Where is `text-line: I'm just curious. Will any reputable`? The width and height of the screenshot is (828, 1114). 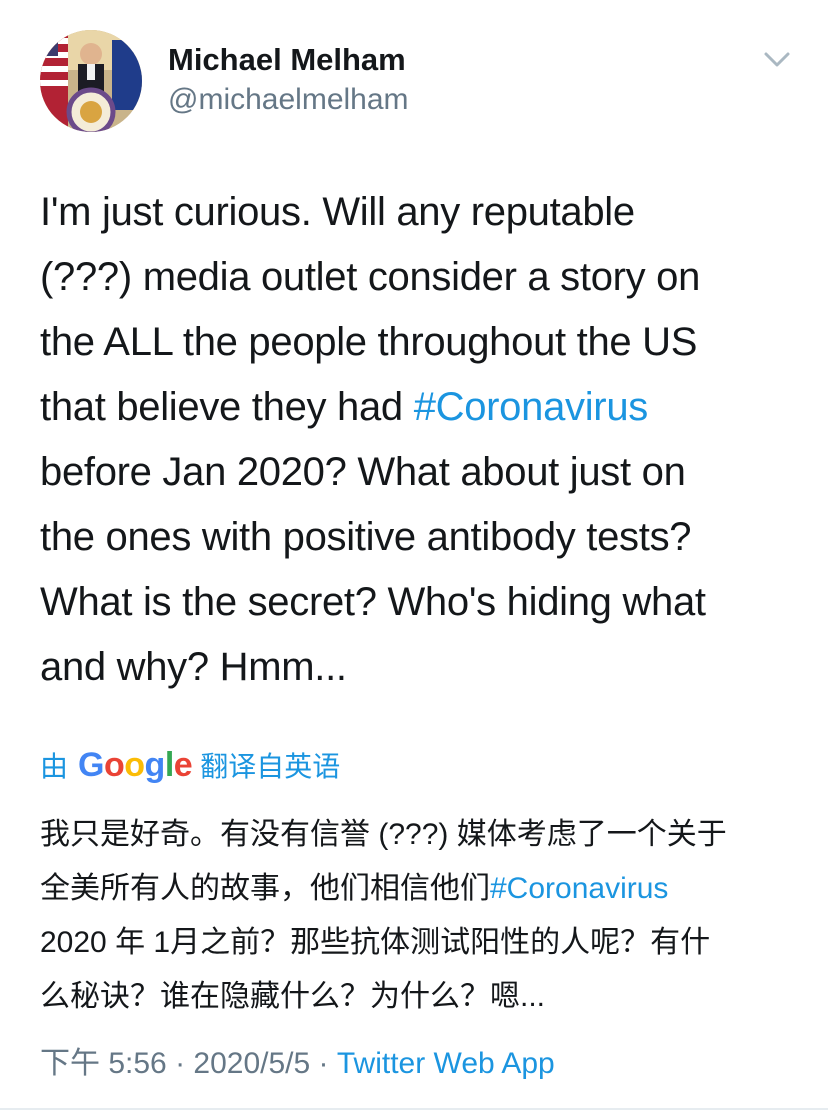
text-line: I'm just curious. Will any reputable is located at coordinates (420, 212).